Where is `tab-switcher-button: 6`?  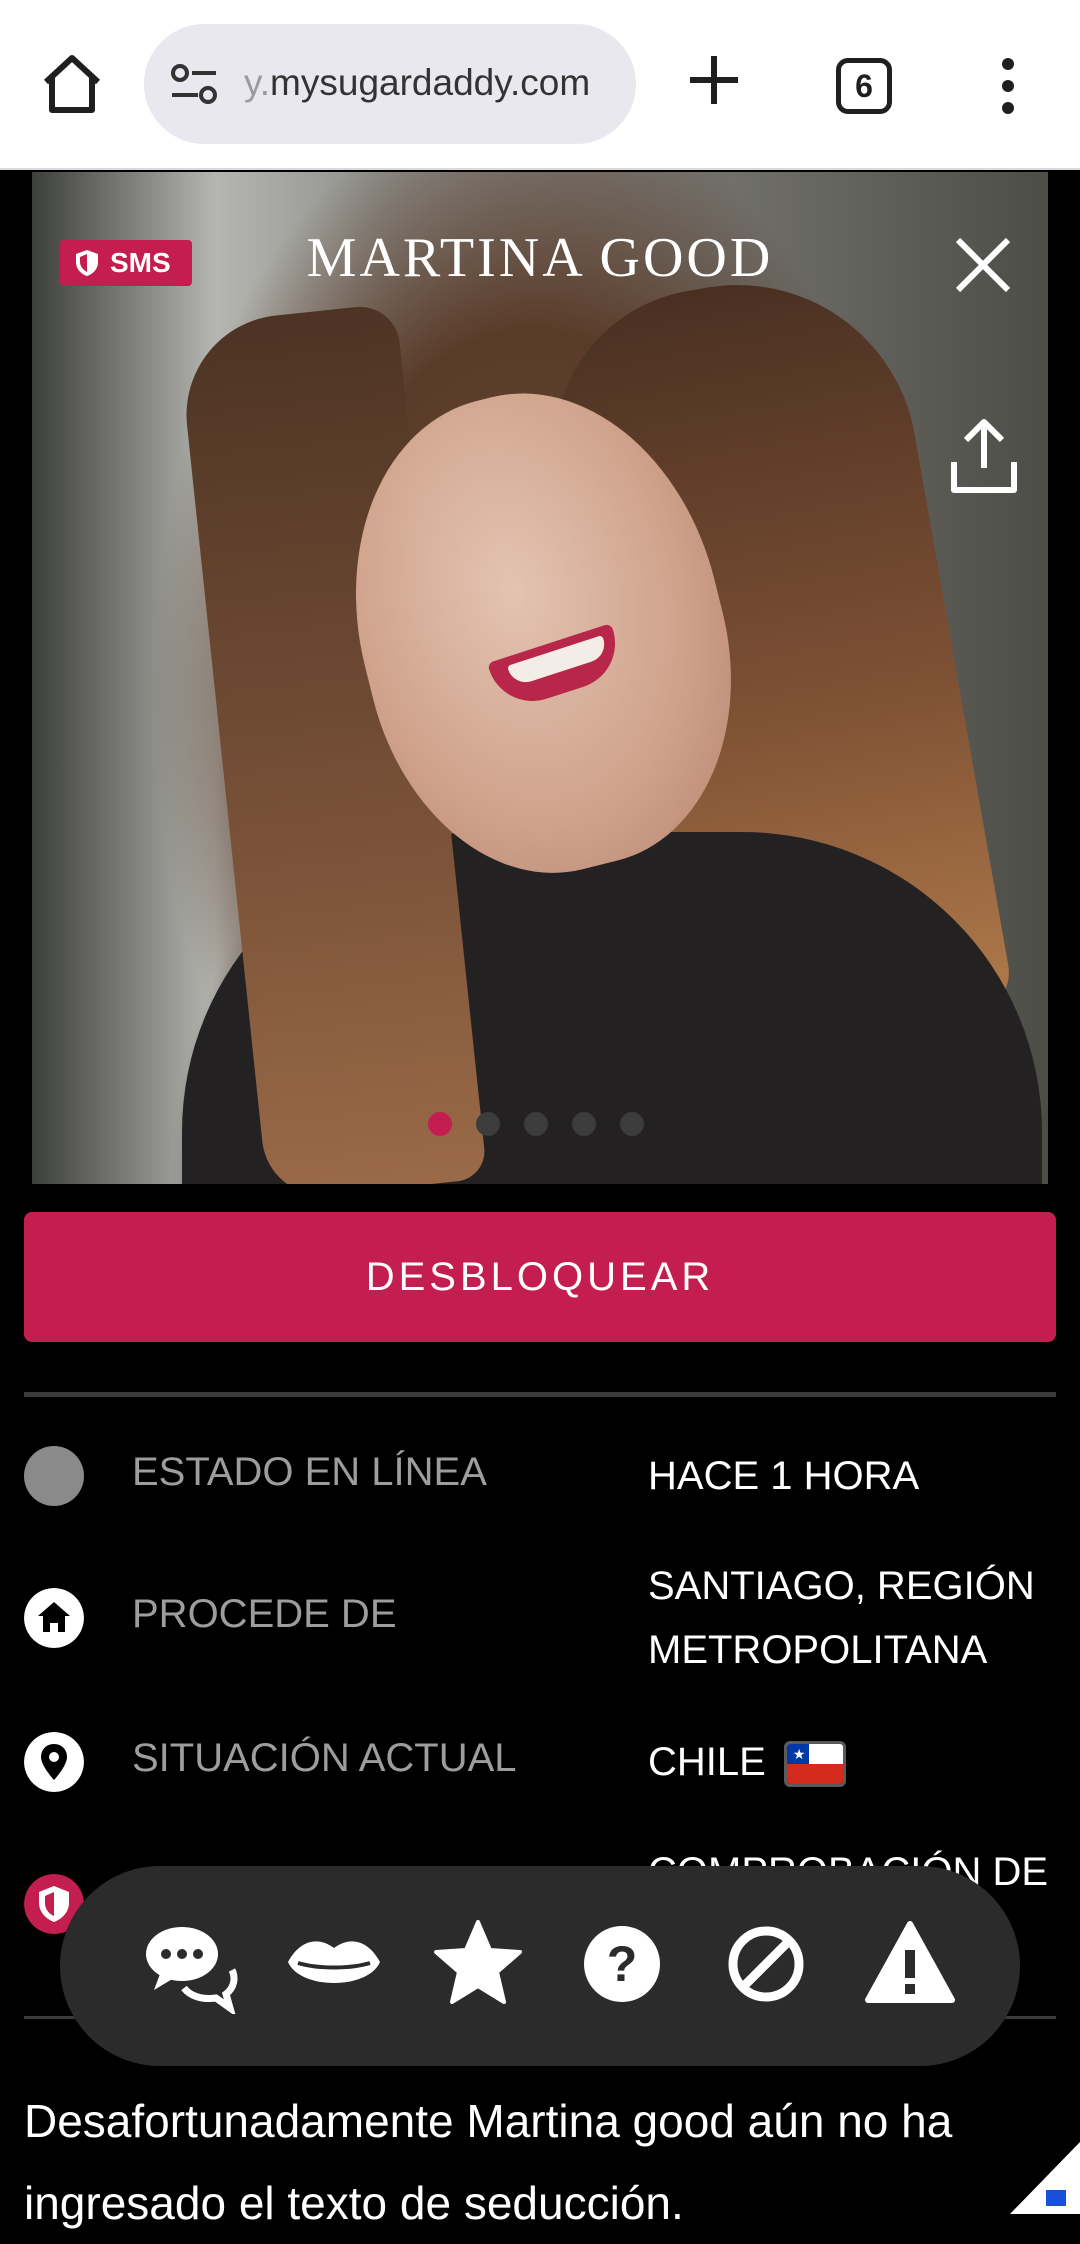 tab-switcher-button: 6 is located at coordinates (864, 86).